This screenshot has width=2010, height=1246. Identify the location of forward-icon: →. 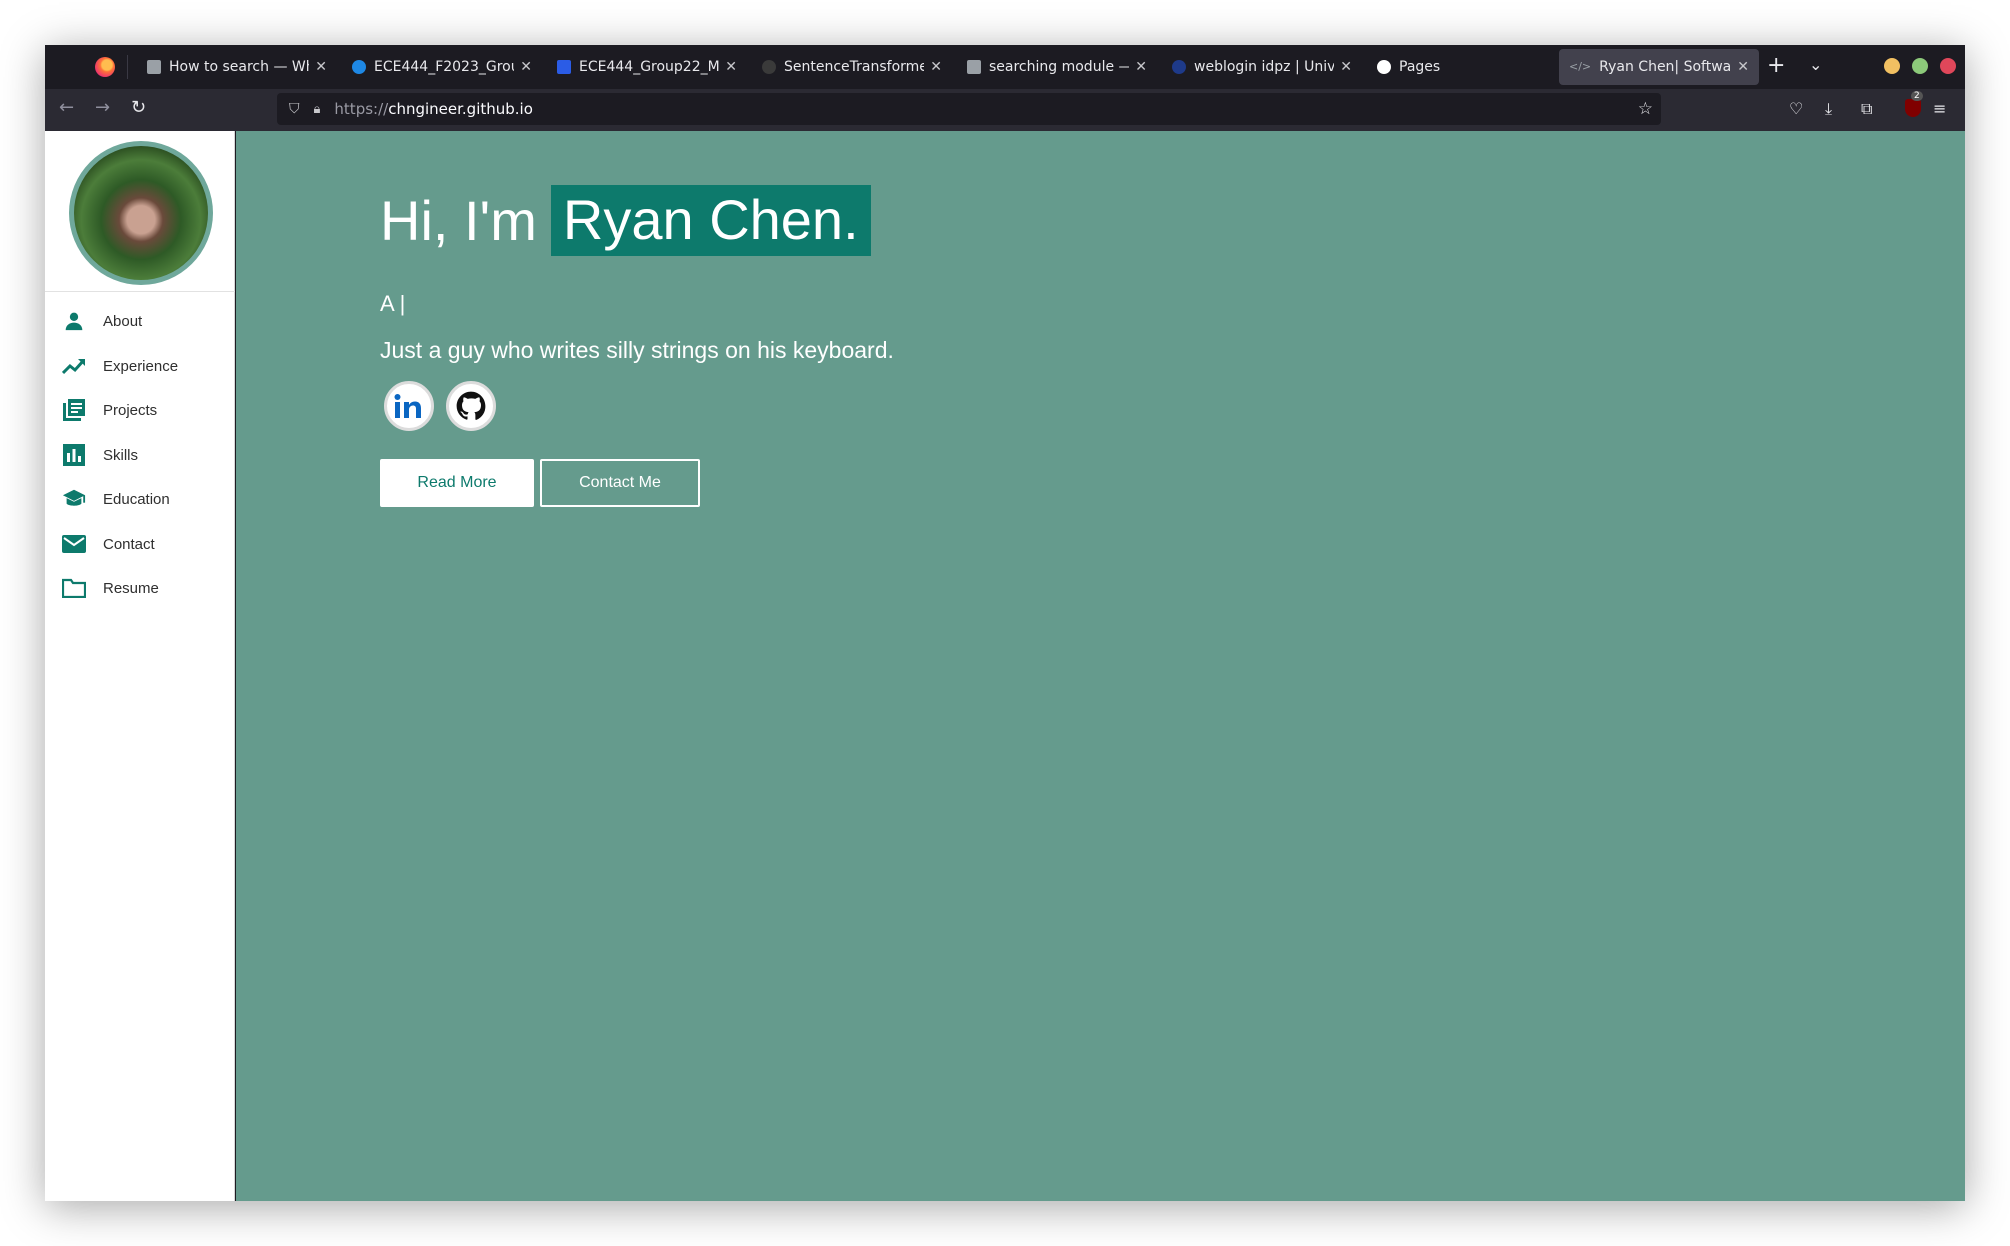
(102, 107).